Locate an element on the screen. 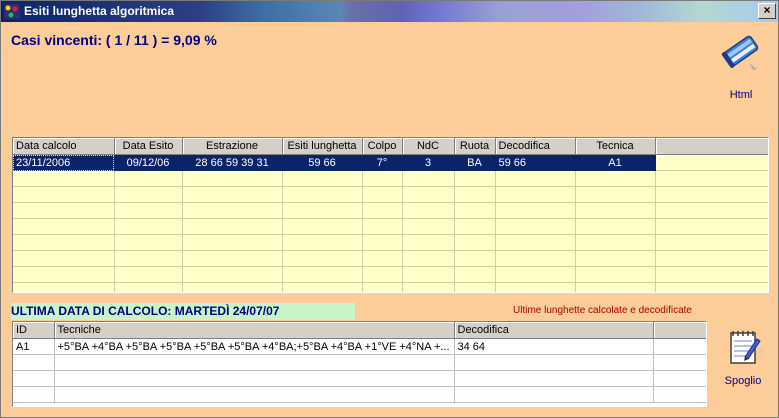 The height and width of the screenshot is (418, 779). last-header-row: ID Tecniche Decodifica is located at coordinates (359, 330).